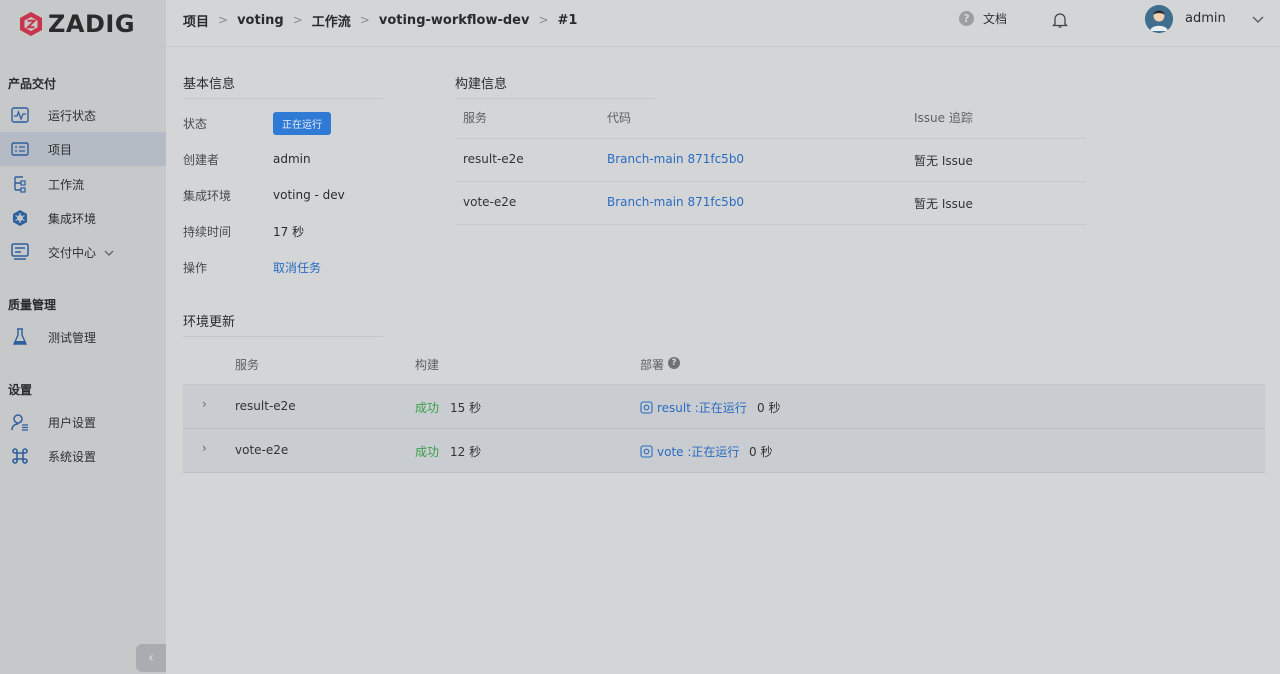 The height and width of the screenshot is (674, 1280). I want to click on column-header-code: 代码, so click(619, 118).